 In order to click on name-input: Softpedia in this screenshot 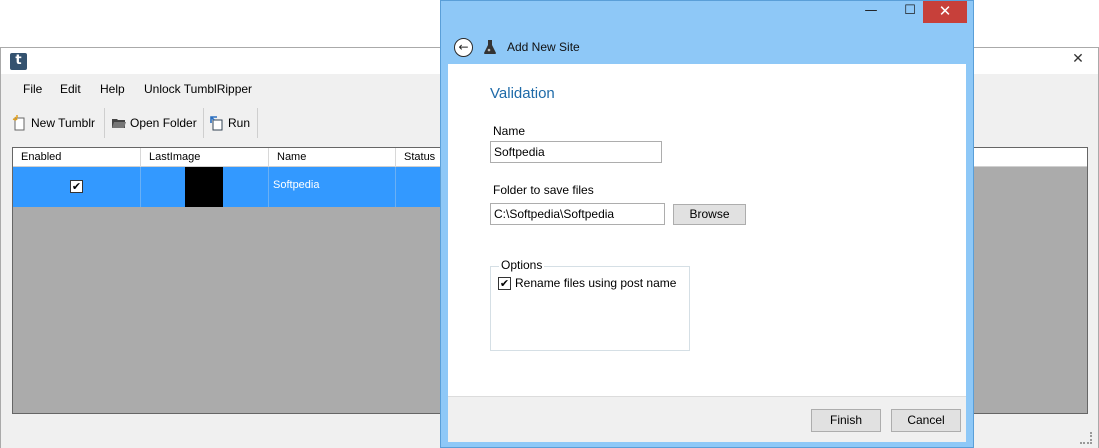, I will do `click(576, 152)`.